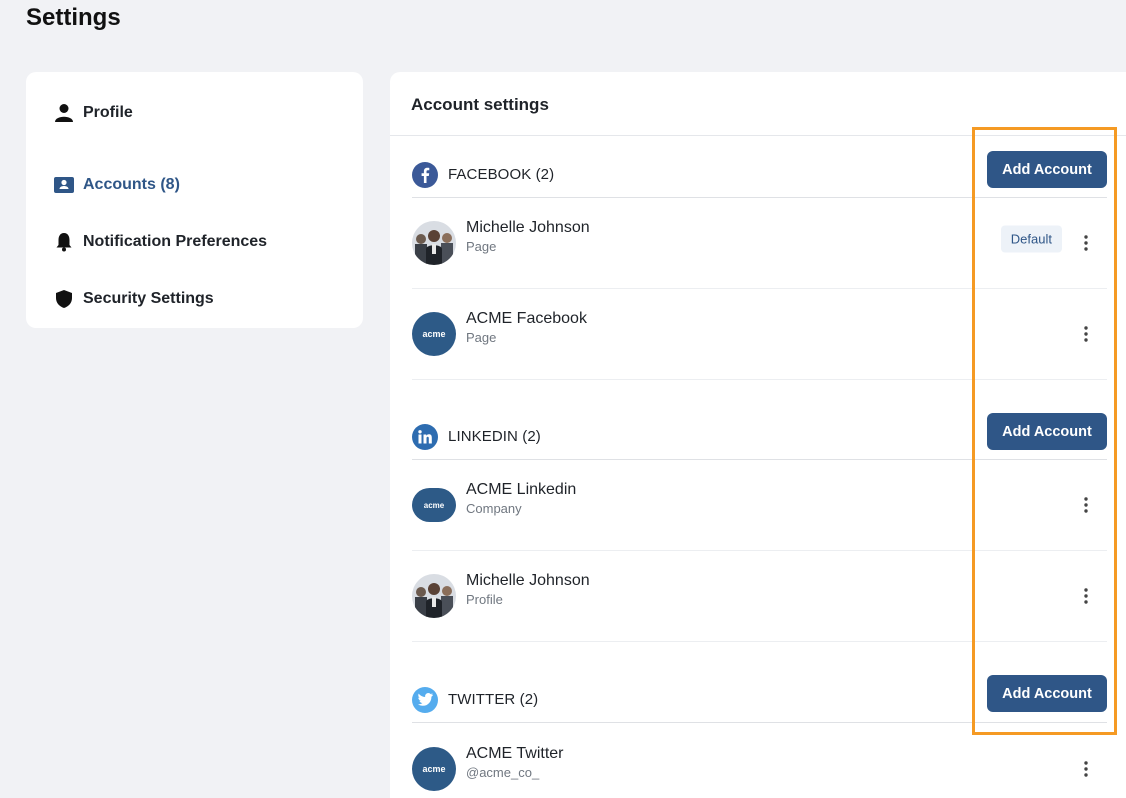 The image size is (1126, 798). What do you see at coordinates (131, 184) in the screenshot?
I see `sidebar-item-label: Accounts (8)` at bounding box center [131, 184].